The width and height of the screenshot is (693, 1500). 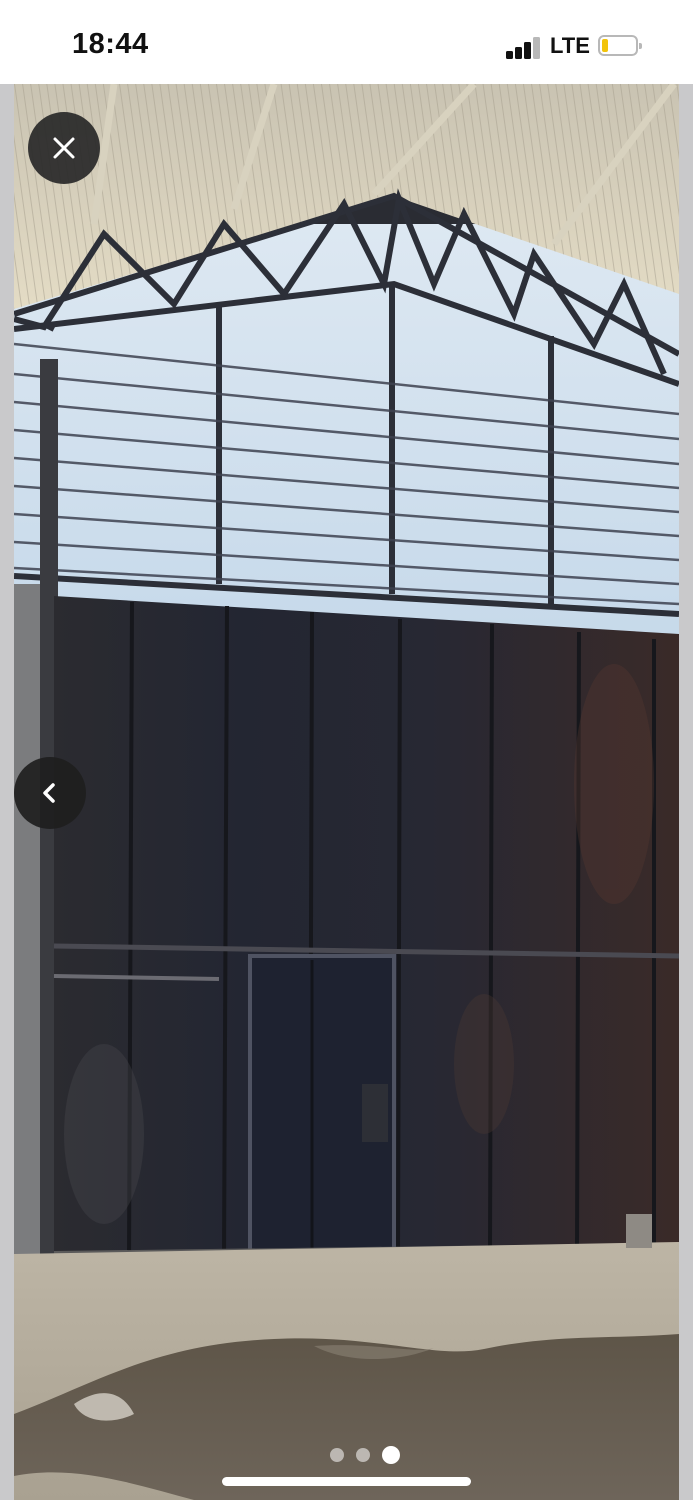 What do you see at coordinates (346, 1455) in the screenshot?
I see `pagination-dots` at bounding box center [346, 1455].